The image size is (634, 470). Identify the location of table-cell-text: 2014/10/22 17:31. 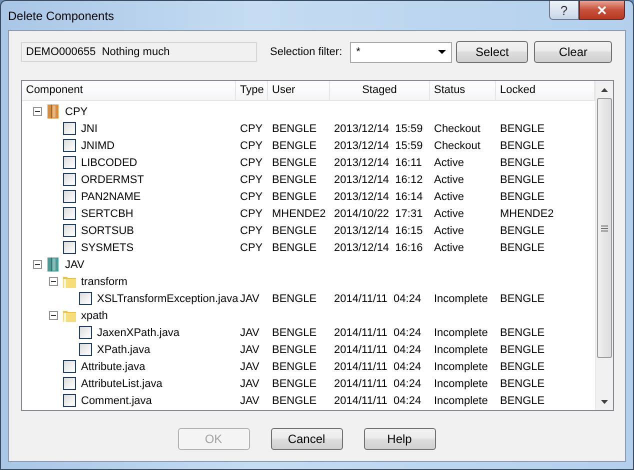
(378, 214).